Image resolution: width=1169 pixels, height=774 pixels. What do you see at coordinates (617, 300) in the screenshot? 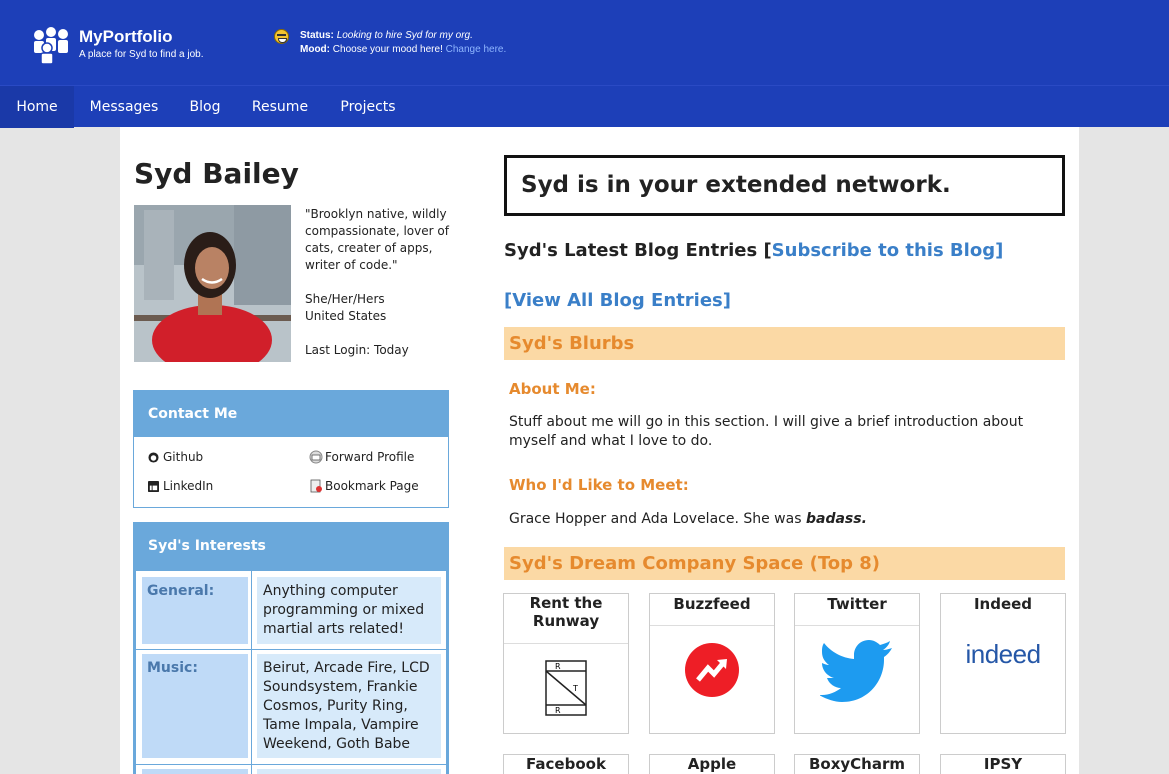
I see `view-all-blog-link: [View All Blog Entries]` at bounding box center [617, 300].